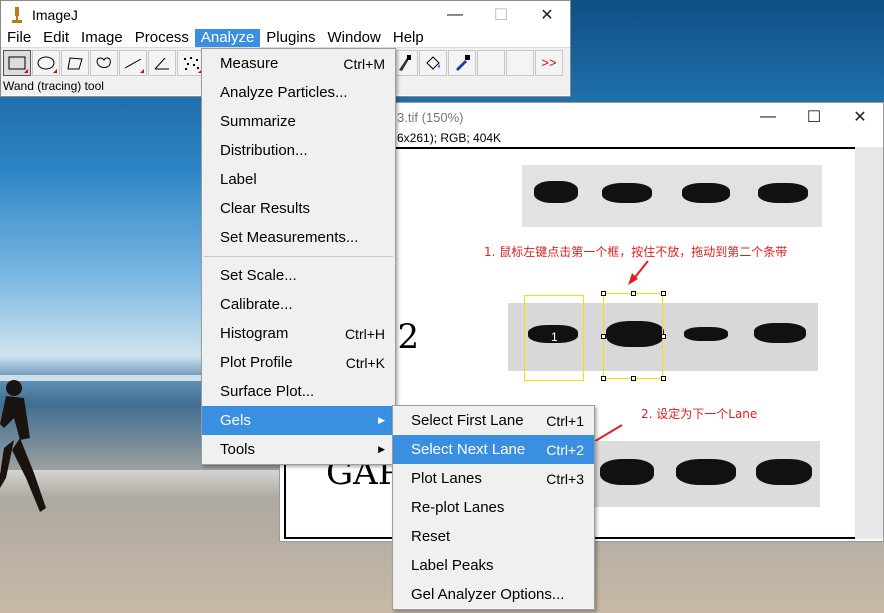 This screenshot has height=613, width=884. What do you see at coordinates (408, 38) in the screenshot?
I see `menu-help: Help` at bounding box center [408, 38].